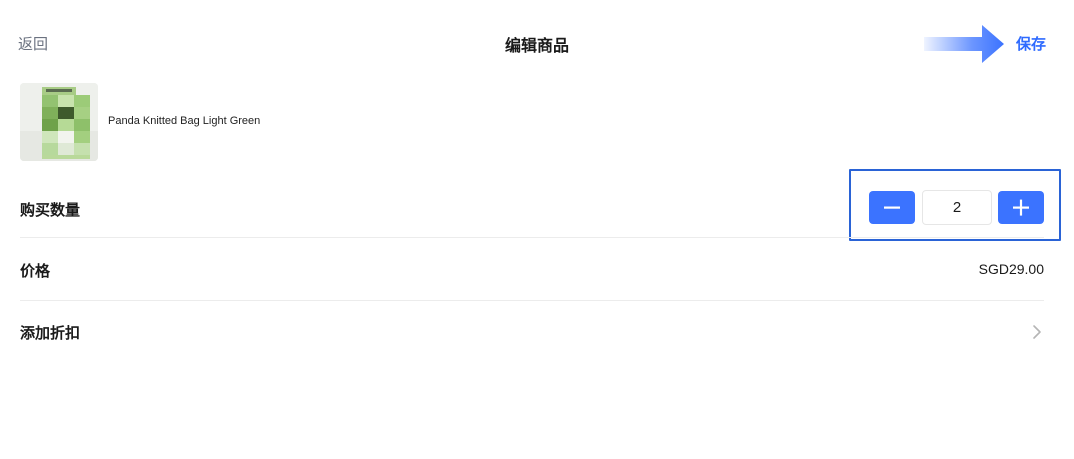  I want to click on quantity-input: 2, so click(957, 207).